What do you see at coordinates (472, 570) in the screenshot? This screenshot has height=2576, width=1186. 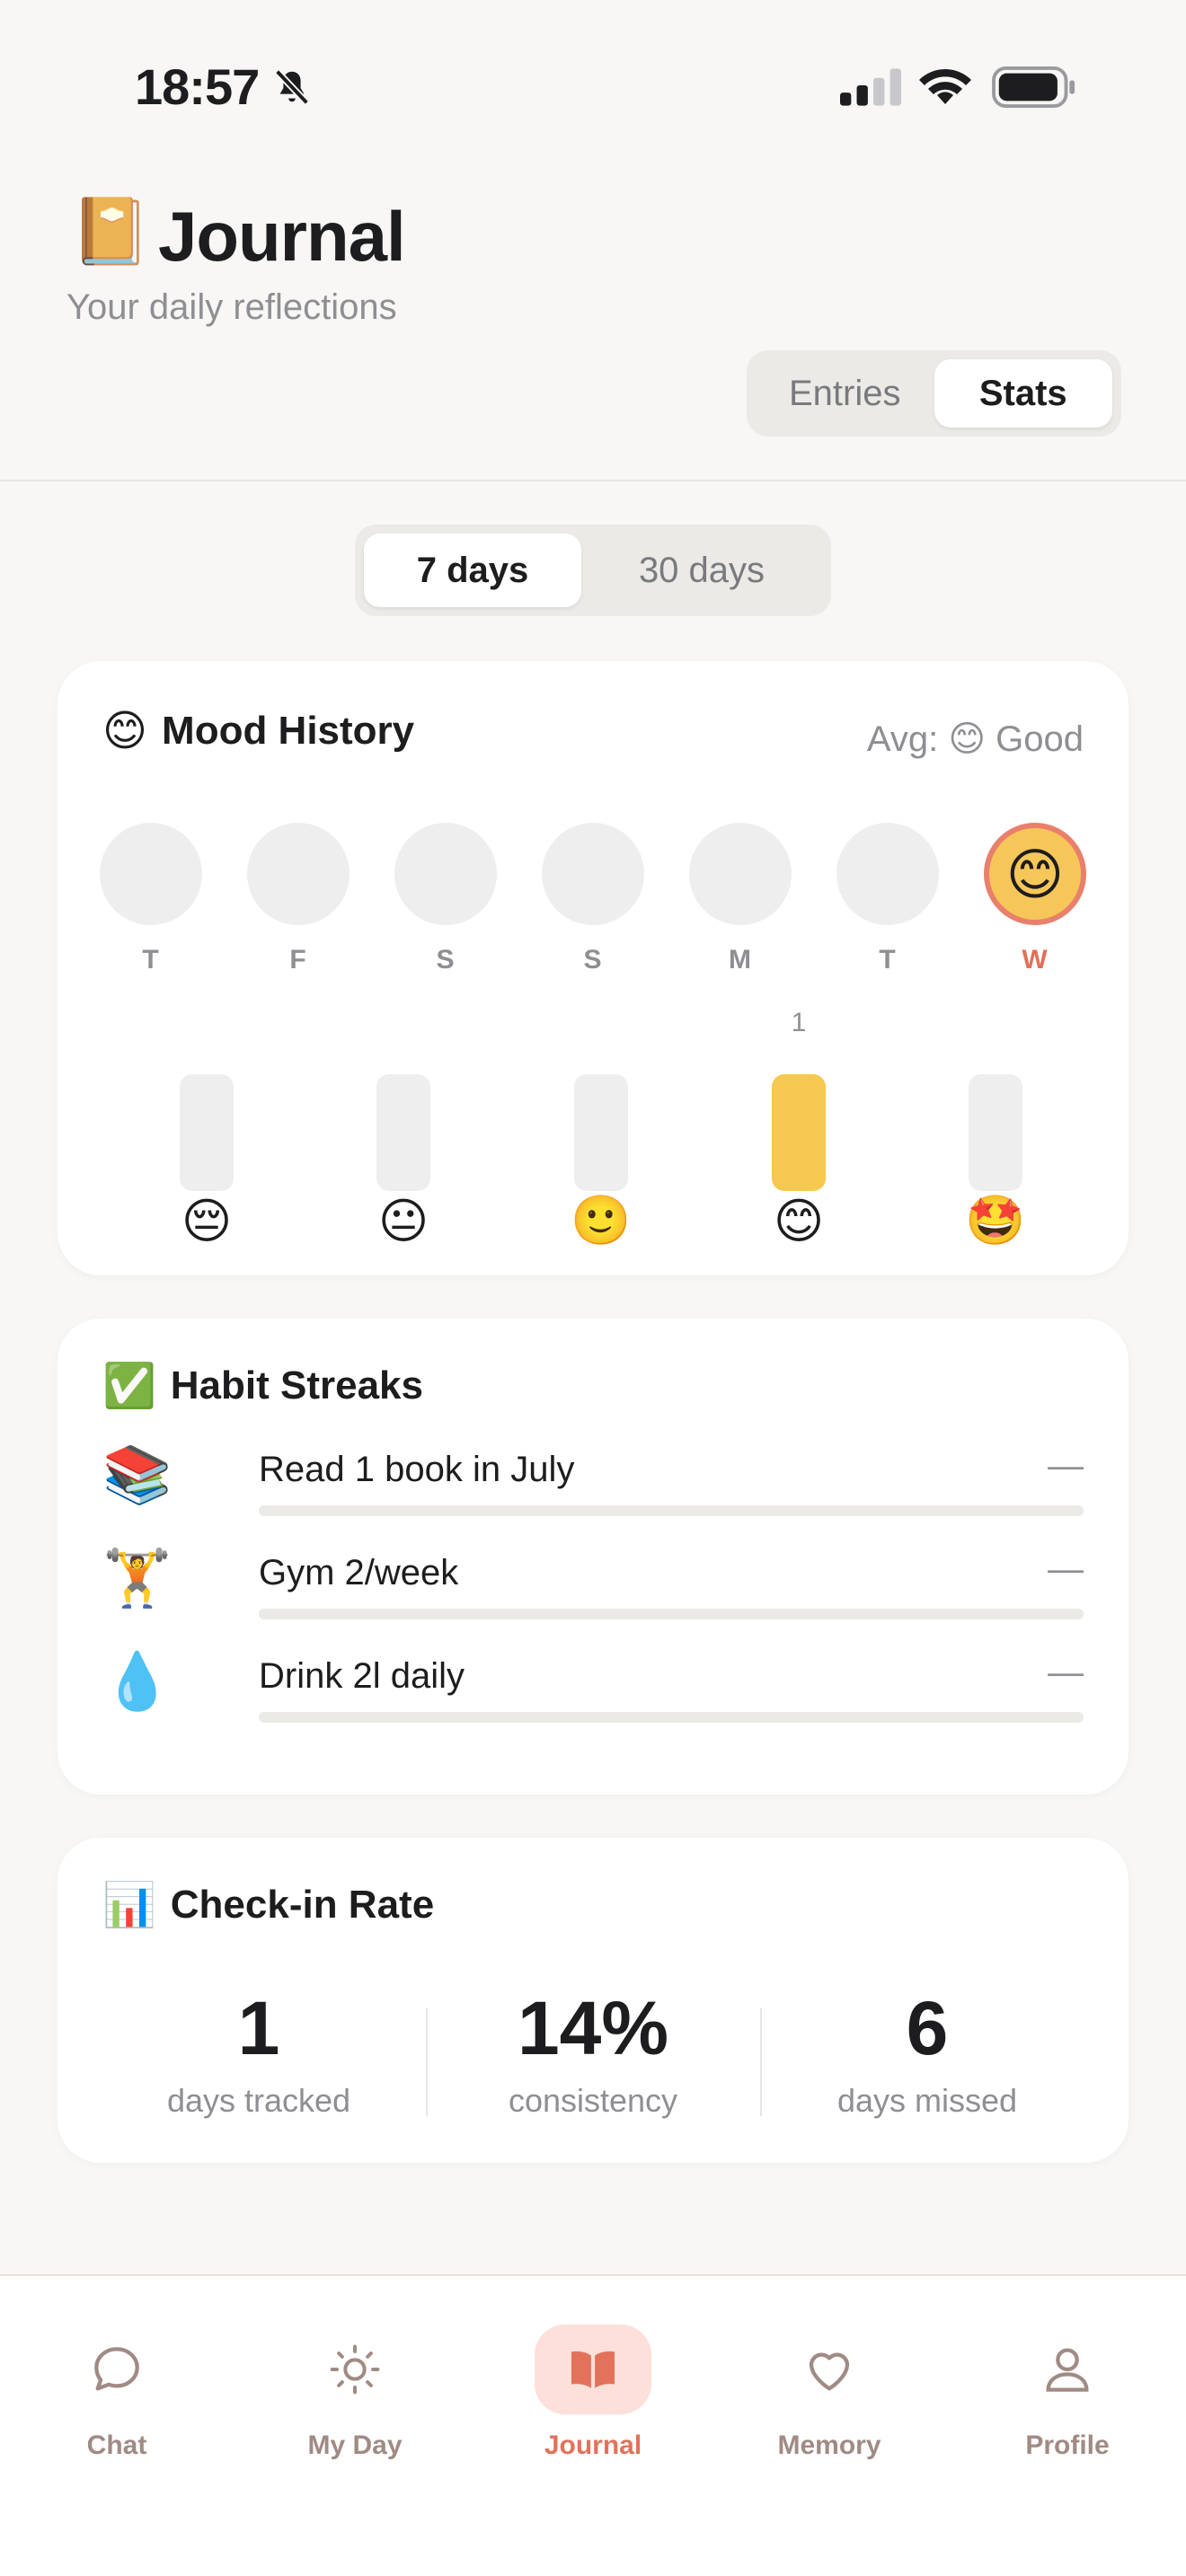 I see `range-7-days-button: 7 days` at bounding box center [472, 570].